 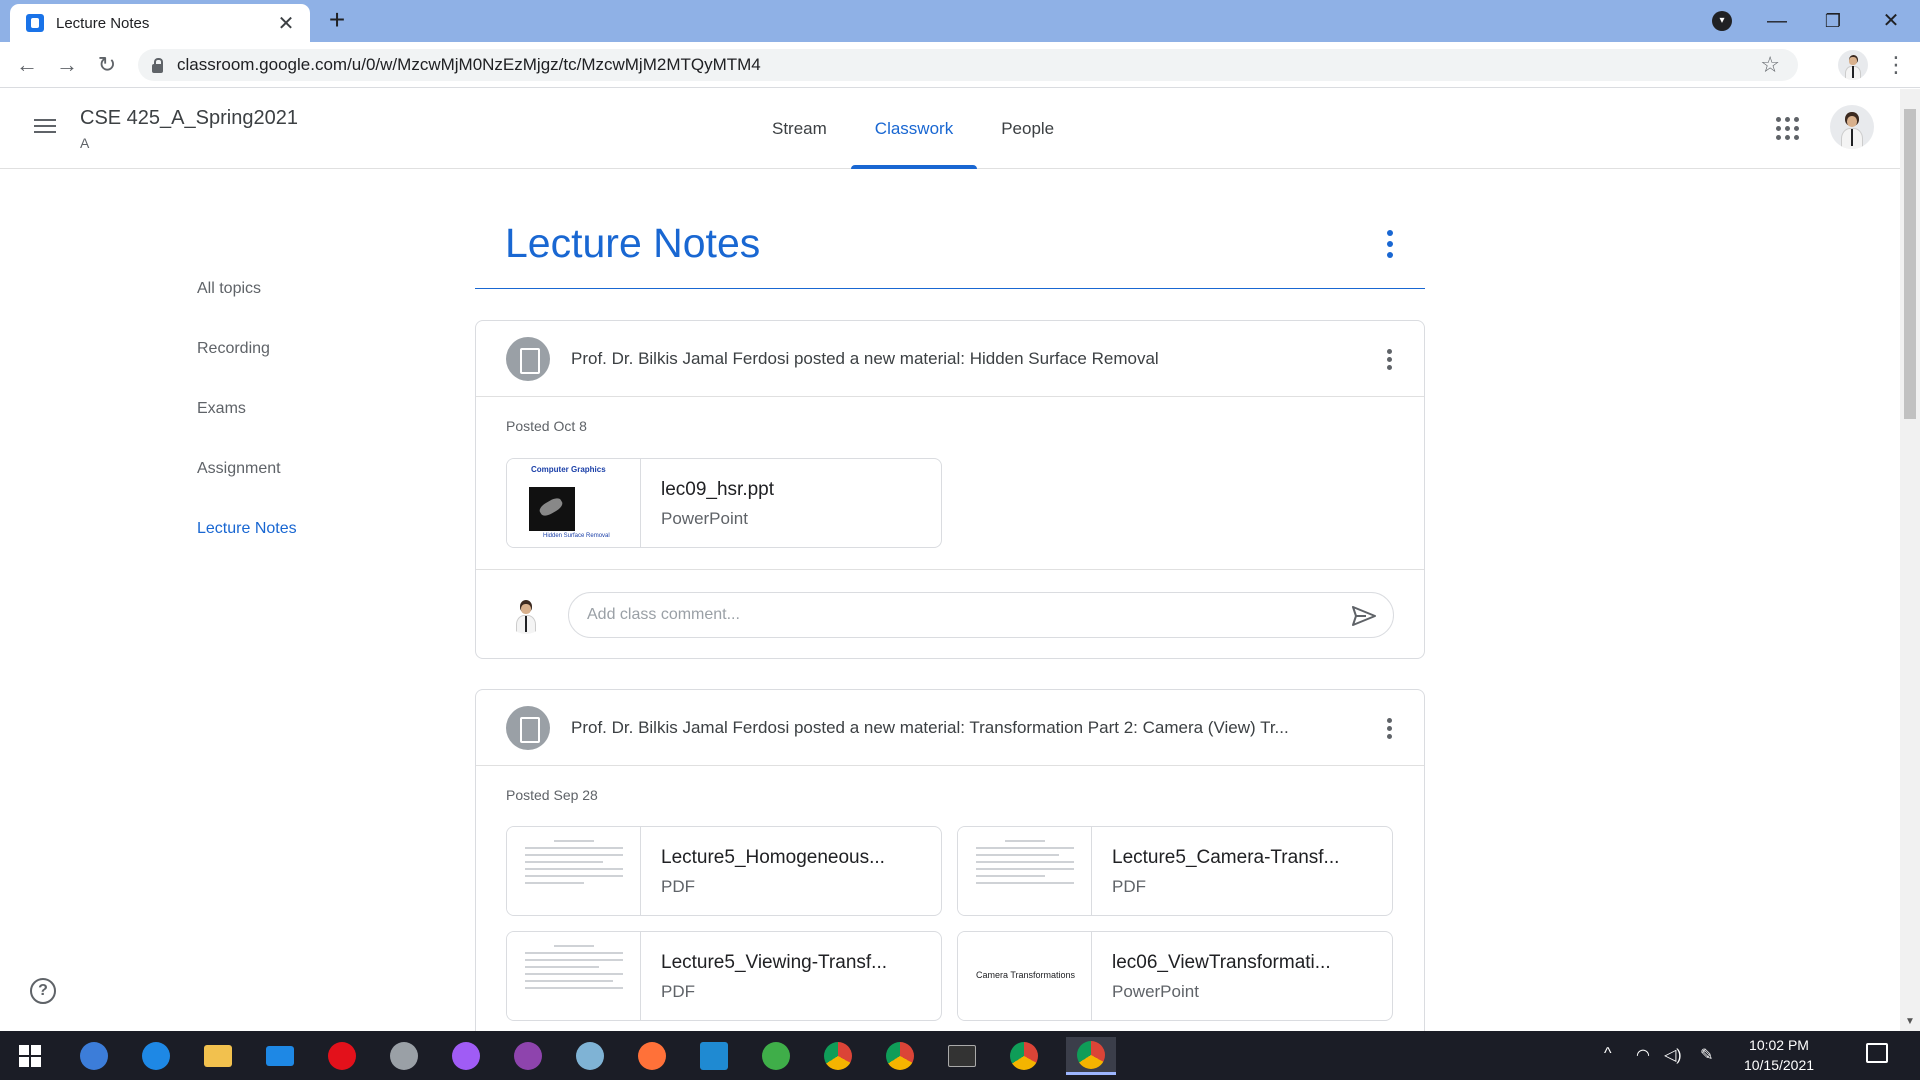 I want to click on help-icon: ?, so click(x=43, y=991).